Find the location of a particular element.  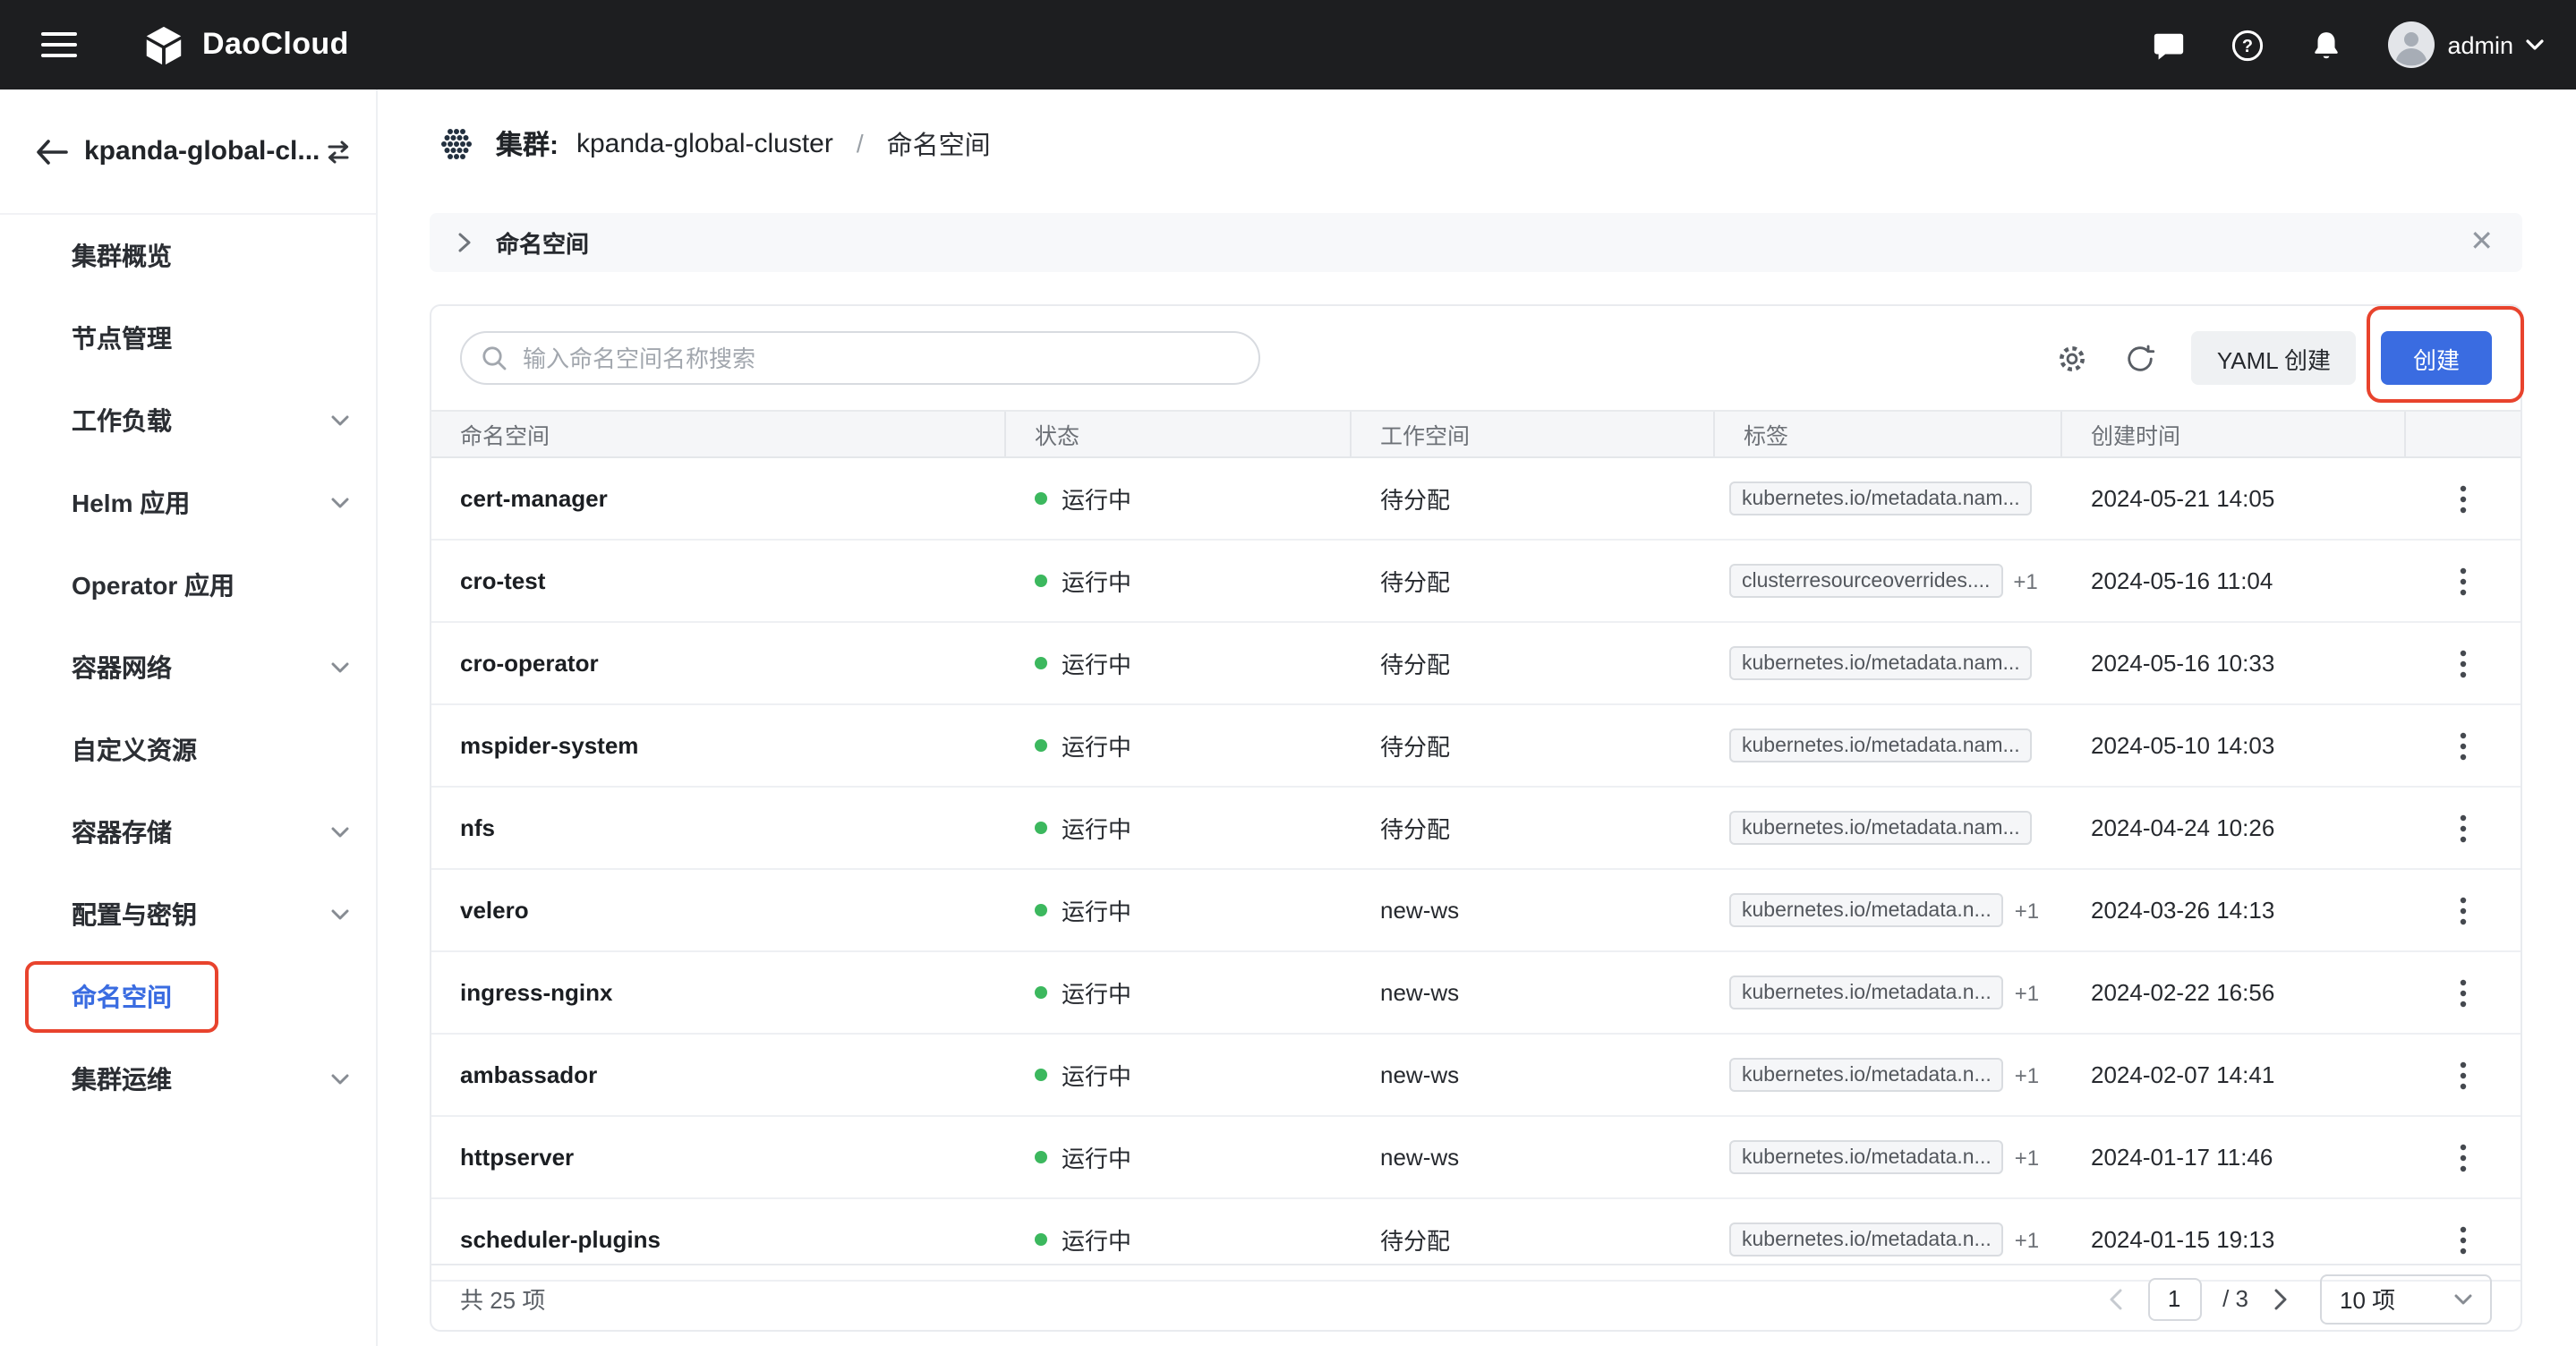

breadcrumb-current: 命名空间 is located at coordinates (938, 146).